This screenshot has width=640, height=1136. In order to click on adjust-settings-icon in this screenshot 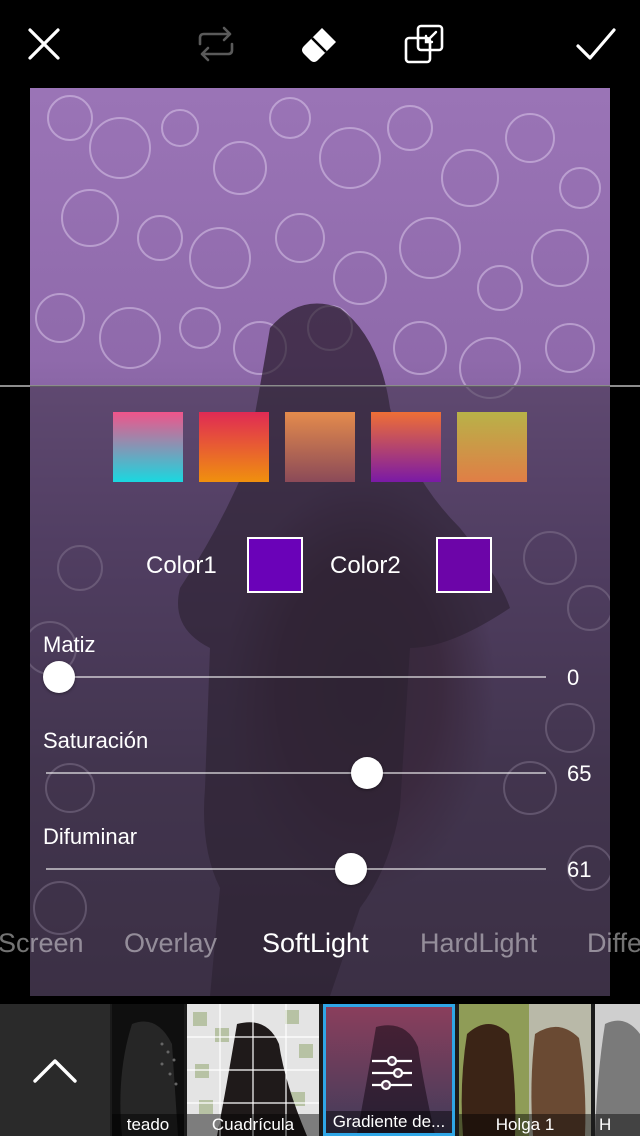, I will do `click(392, 1073)`.